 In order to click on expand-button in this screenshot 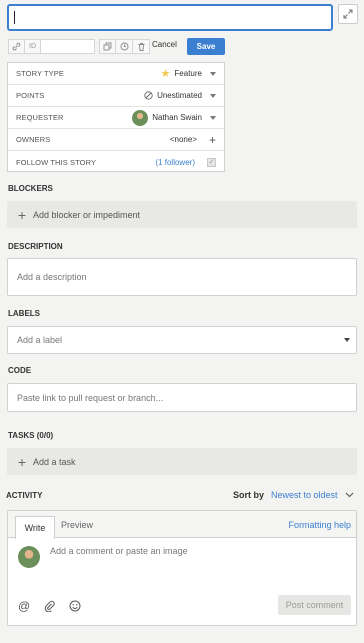, I will do `click(348, 14)`.